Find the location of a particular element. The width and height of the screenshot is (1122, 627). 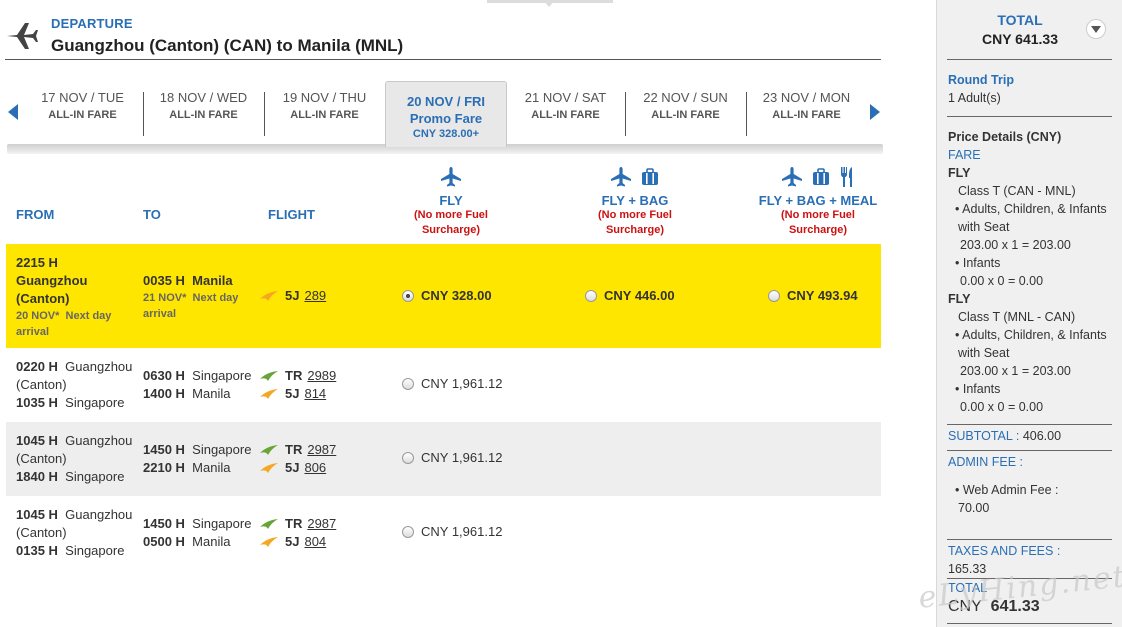

flight-number-link: 804 is located at coordinates (315, 542).